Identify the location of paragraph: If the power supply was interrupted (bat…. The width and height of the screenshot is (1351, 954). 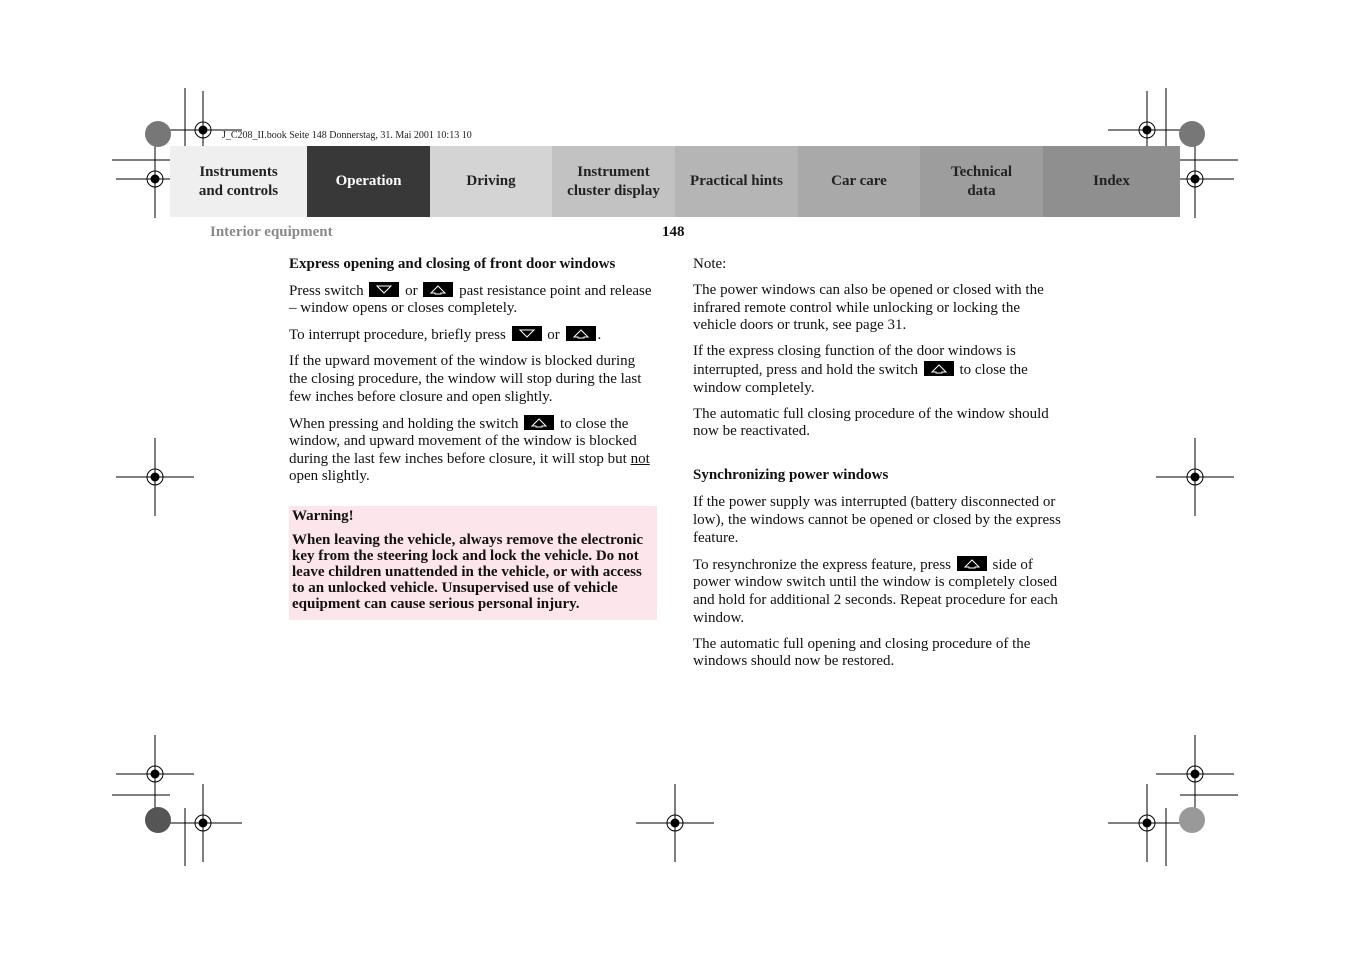
(877, 520).